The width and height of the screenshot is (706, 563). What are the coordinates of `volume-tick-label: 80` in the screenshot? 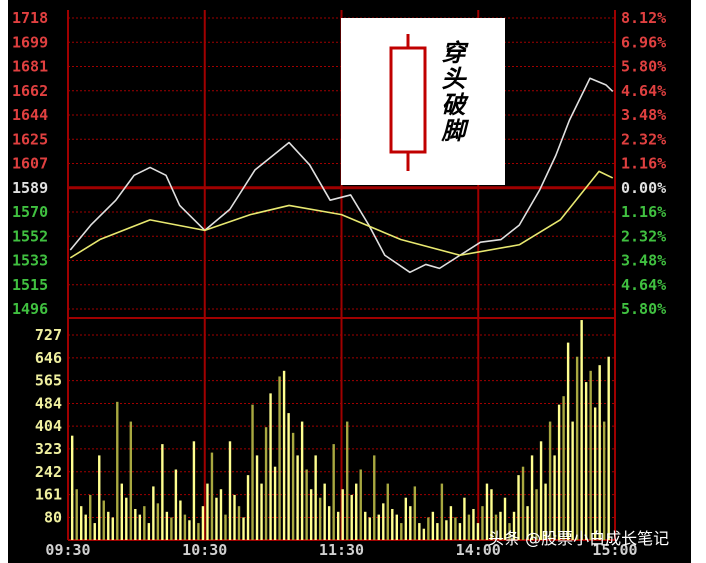 It's located at (53, 517).